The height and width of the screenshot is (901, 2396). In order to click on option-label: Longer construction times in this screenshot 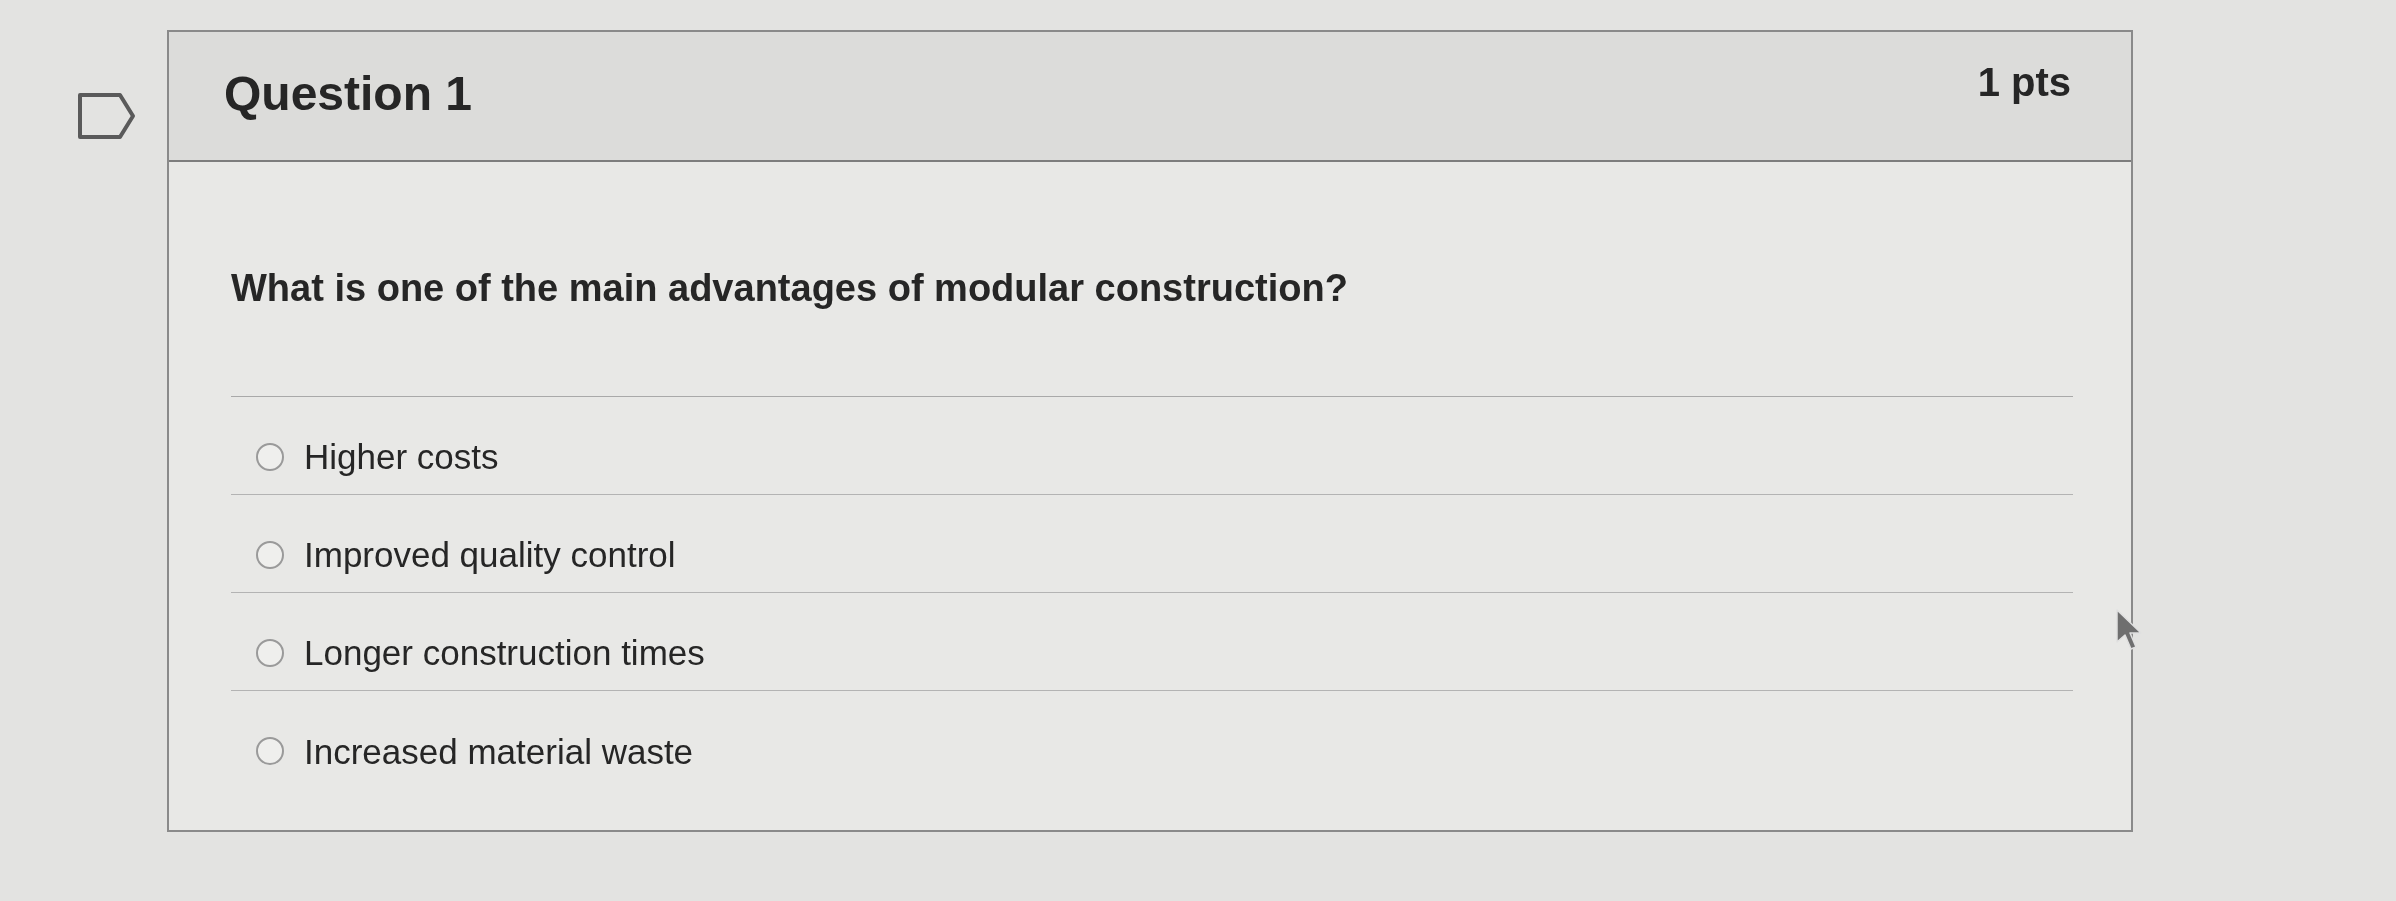, I will do `click(504, 652)`.